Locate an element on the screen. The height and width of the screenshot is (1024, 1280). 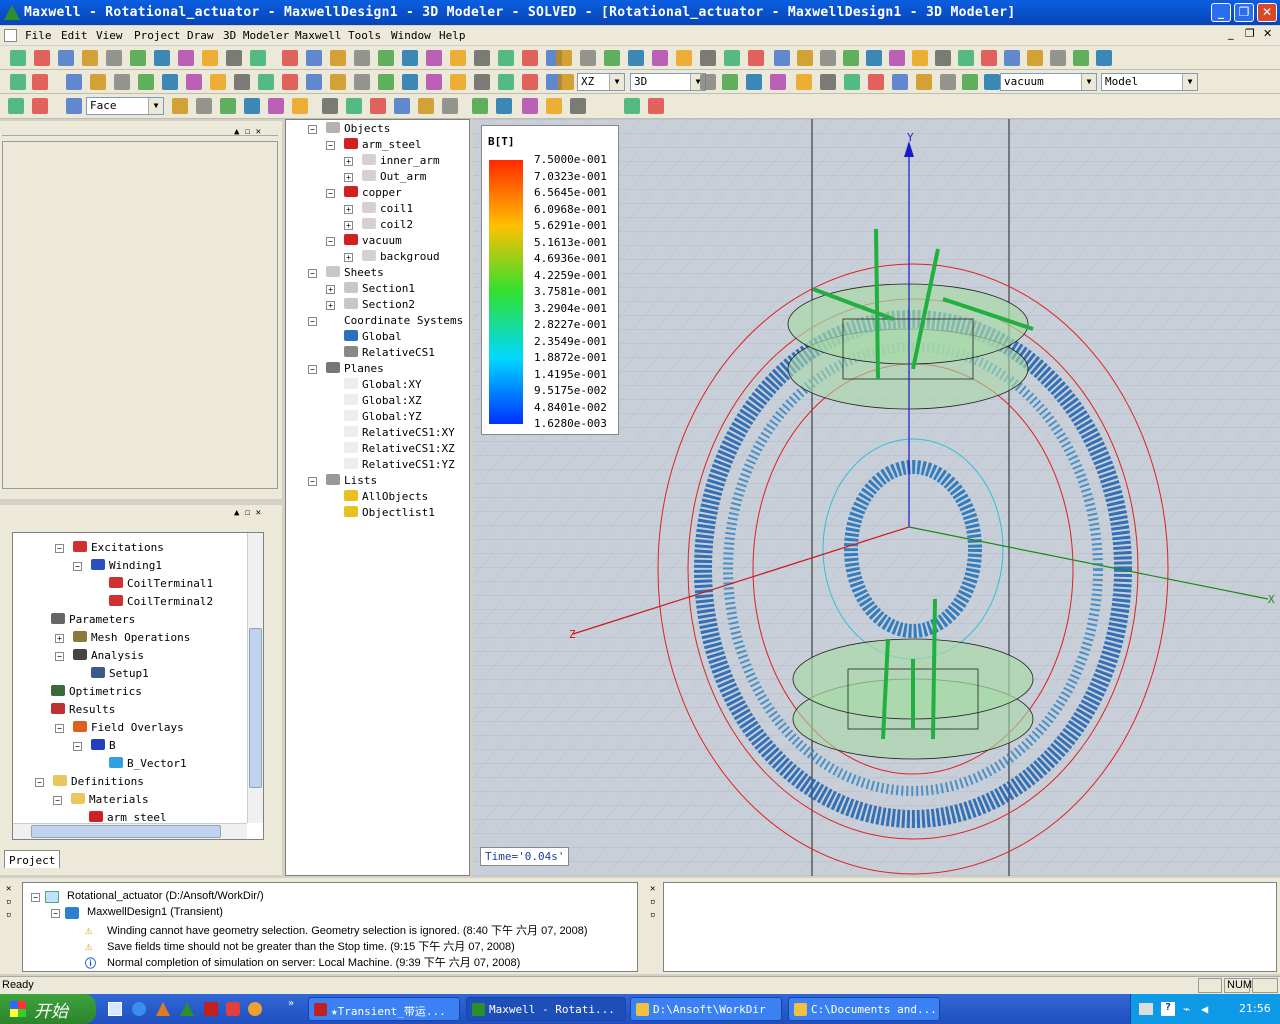
tree-cs-global: Global is located at coordinates (373, 336).